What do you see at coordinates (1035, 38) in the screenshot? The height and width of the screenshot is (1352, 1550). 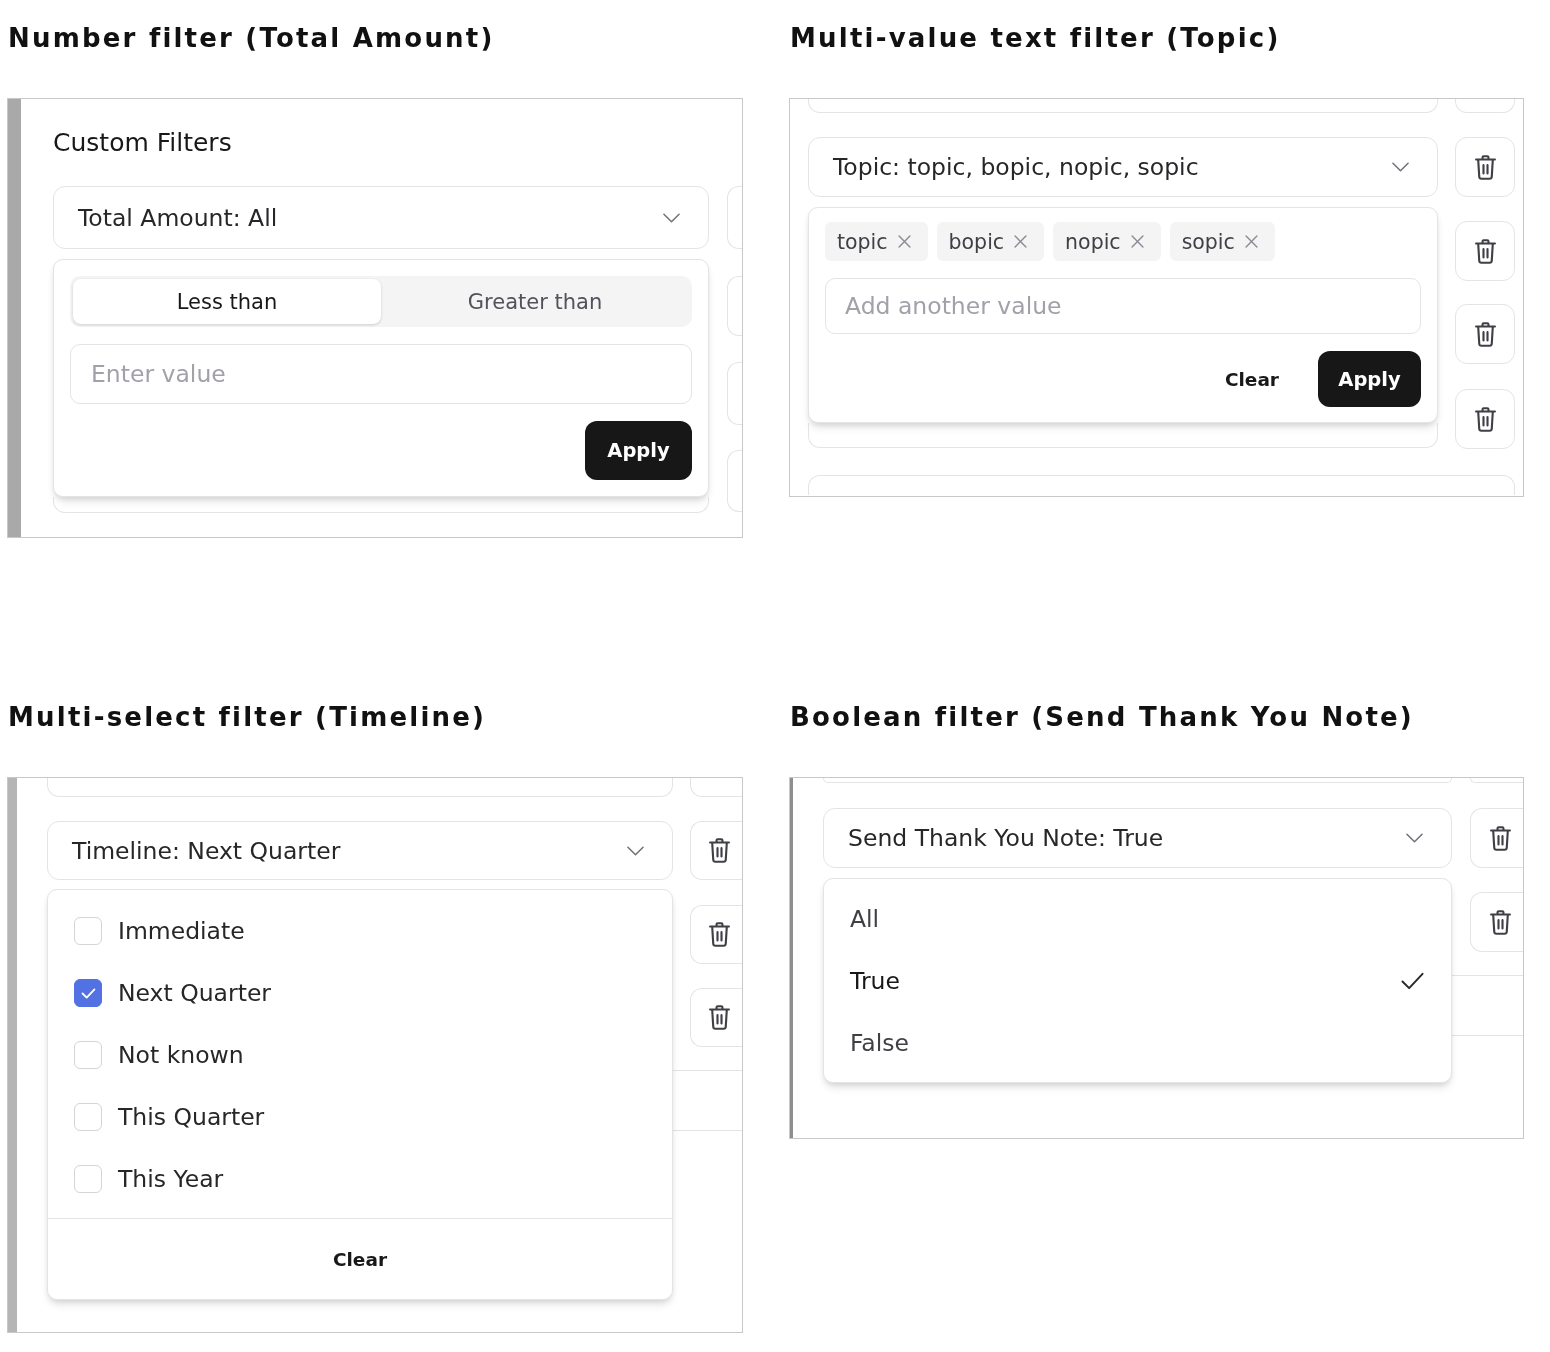 I see `panel-caption: Multi-value text filter (Topic)` at bounding box center [1035, 38].